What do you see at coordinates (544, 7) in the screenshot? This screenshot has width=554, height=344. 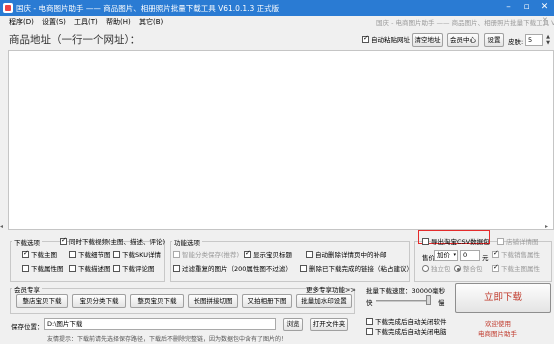 I see `close-icon: ✕` at bounding box center [544, 7].